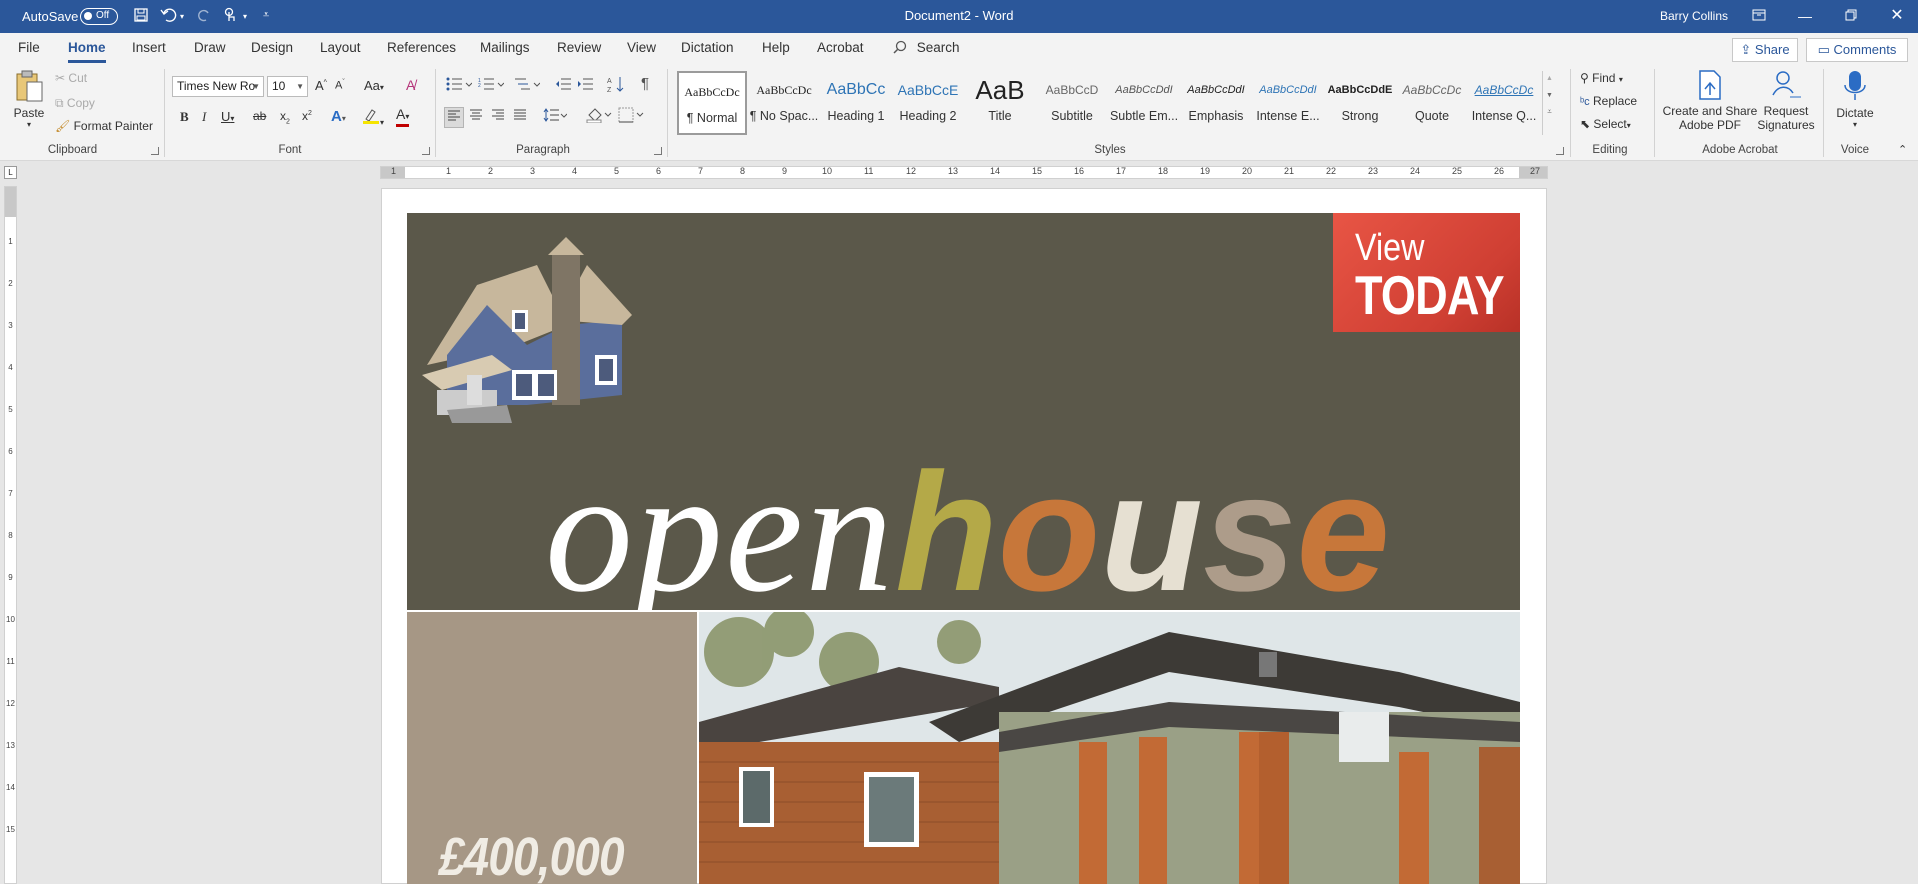 The image size is (1918, 884). I want to click on decrease-indent-icon, so click(563, 85).